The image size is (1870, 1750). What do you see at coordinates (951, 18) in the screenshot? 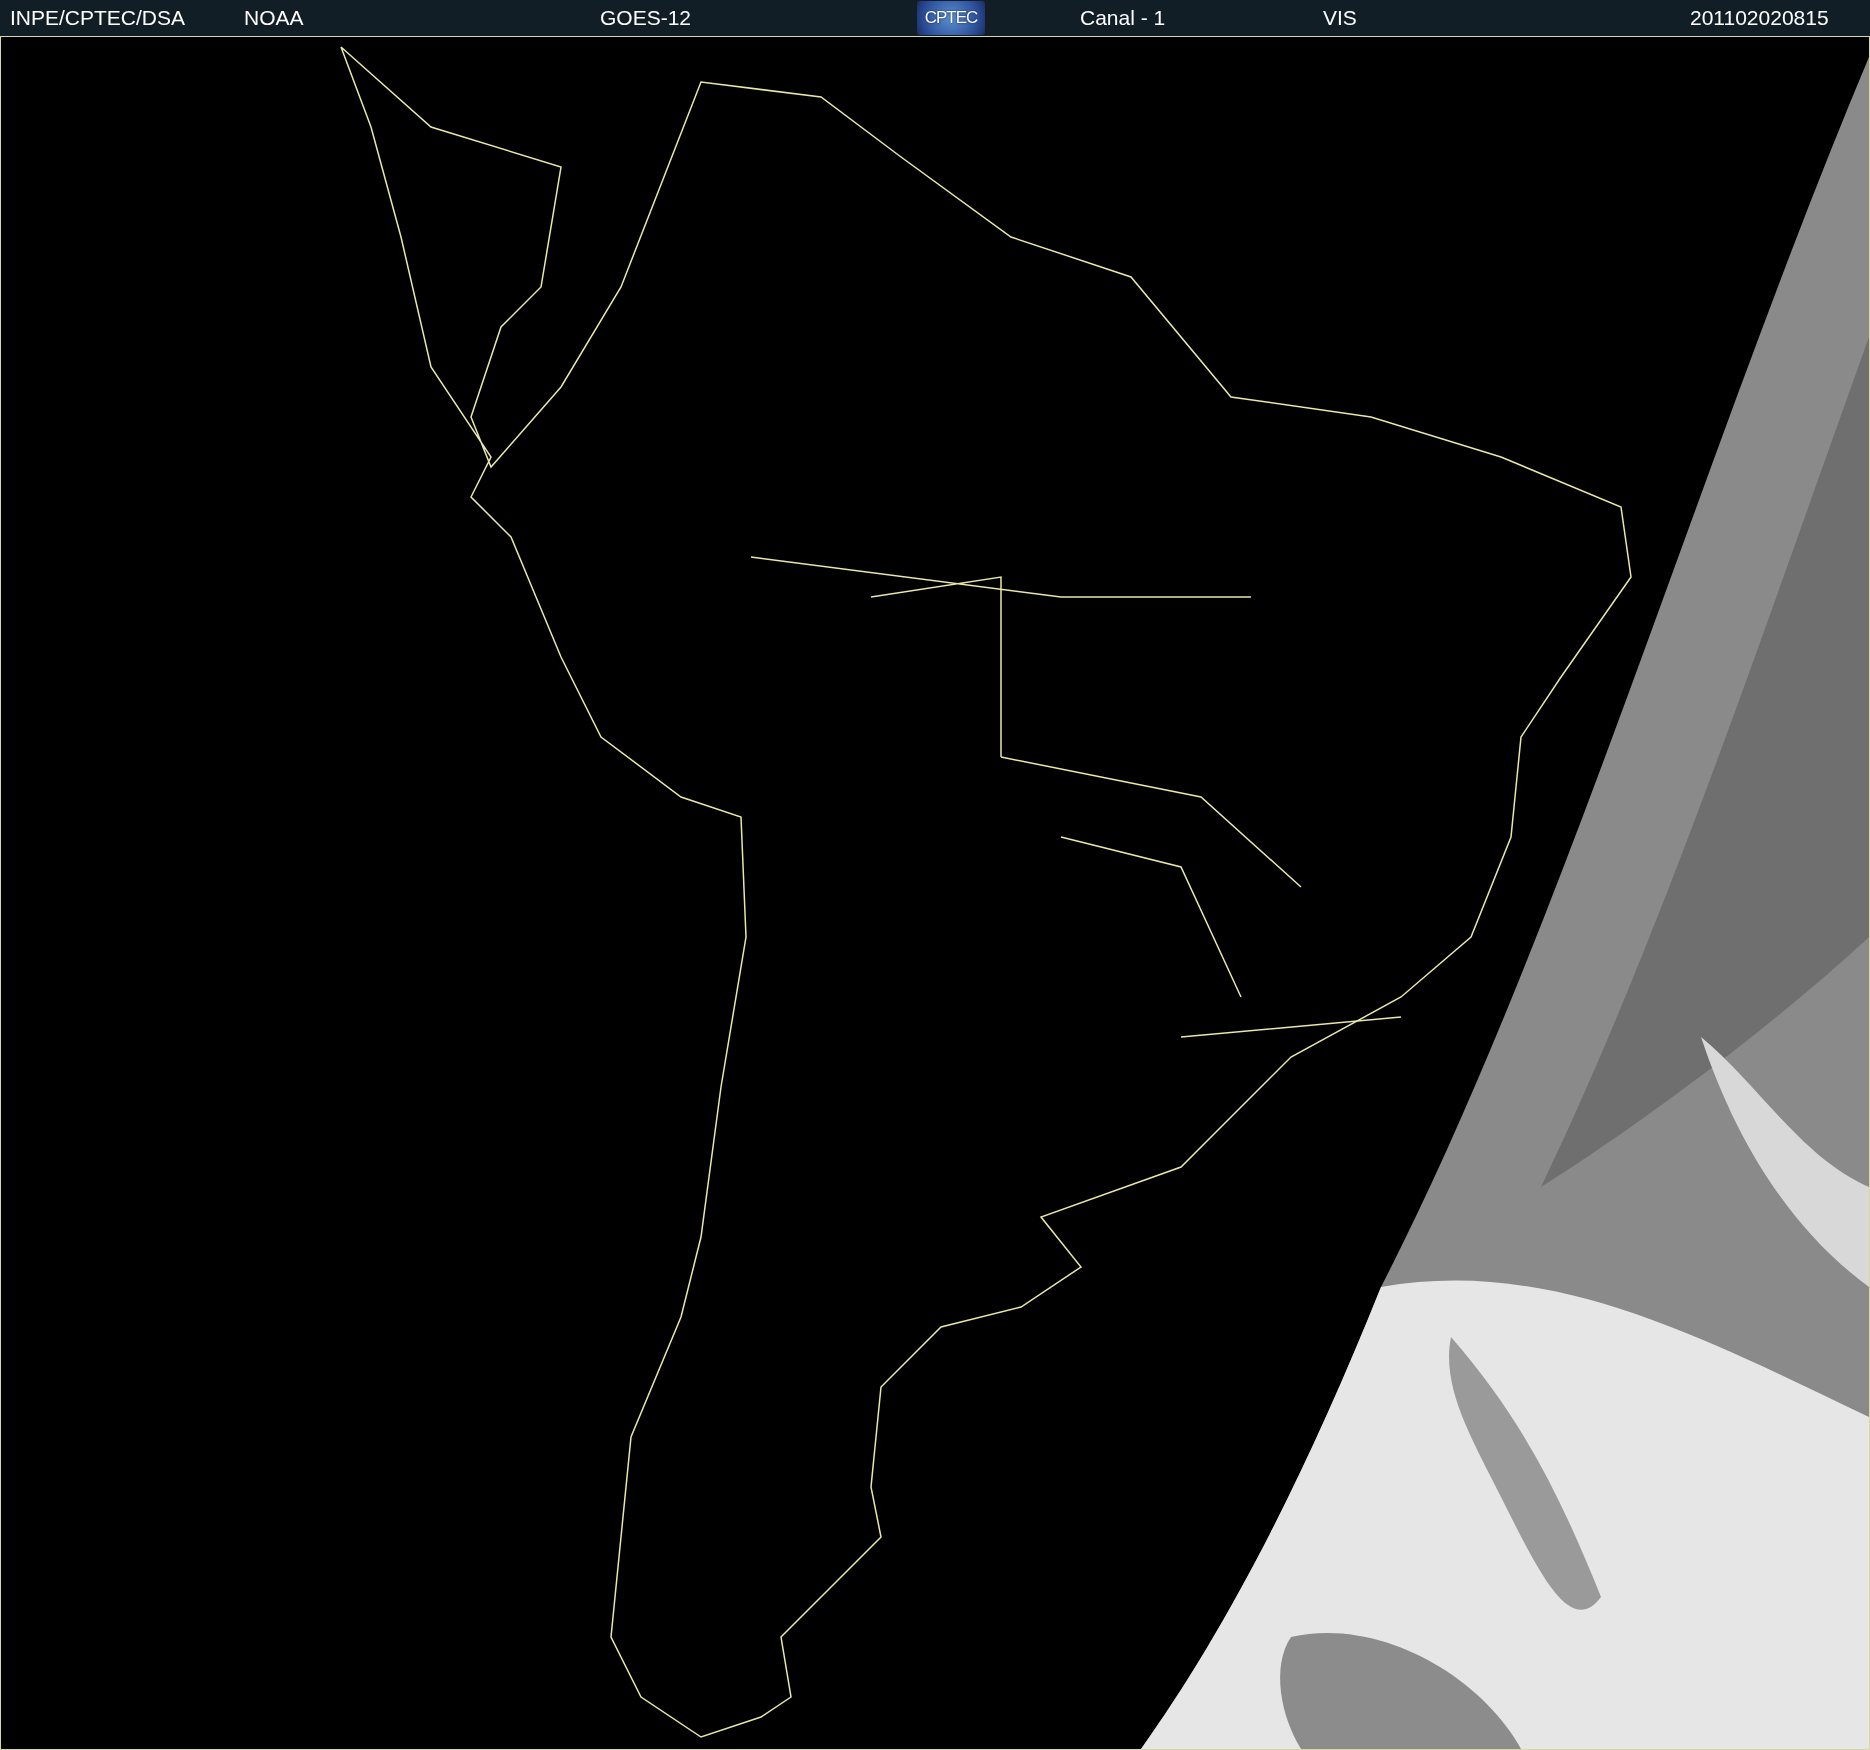
I see `logo: CPTEC` at bounding box center [951, 18].